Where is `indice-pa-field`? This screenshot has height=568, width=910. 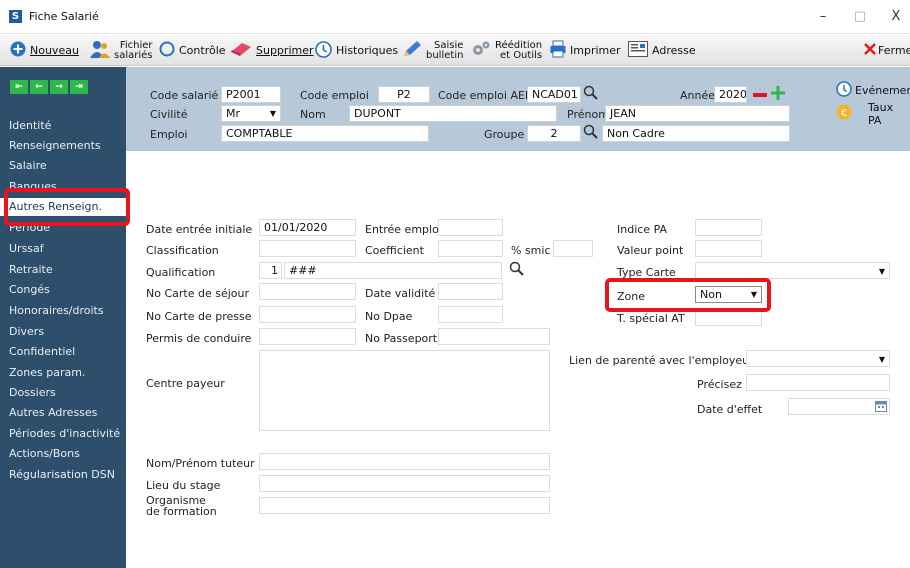 indice-pa-field is located at coordinates (728, 227).